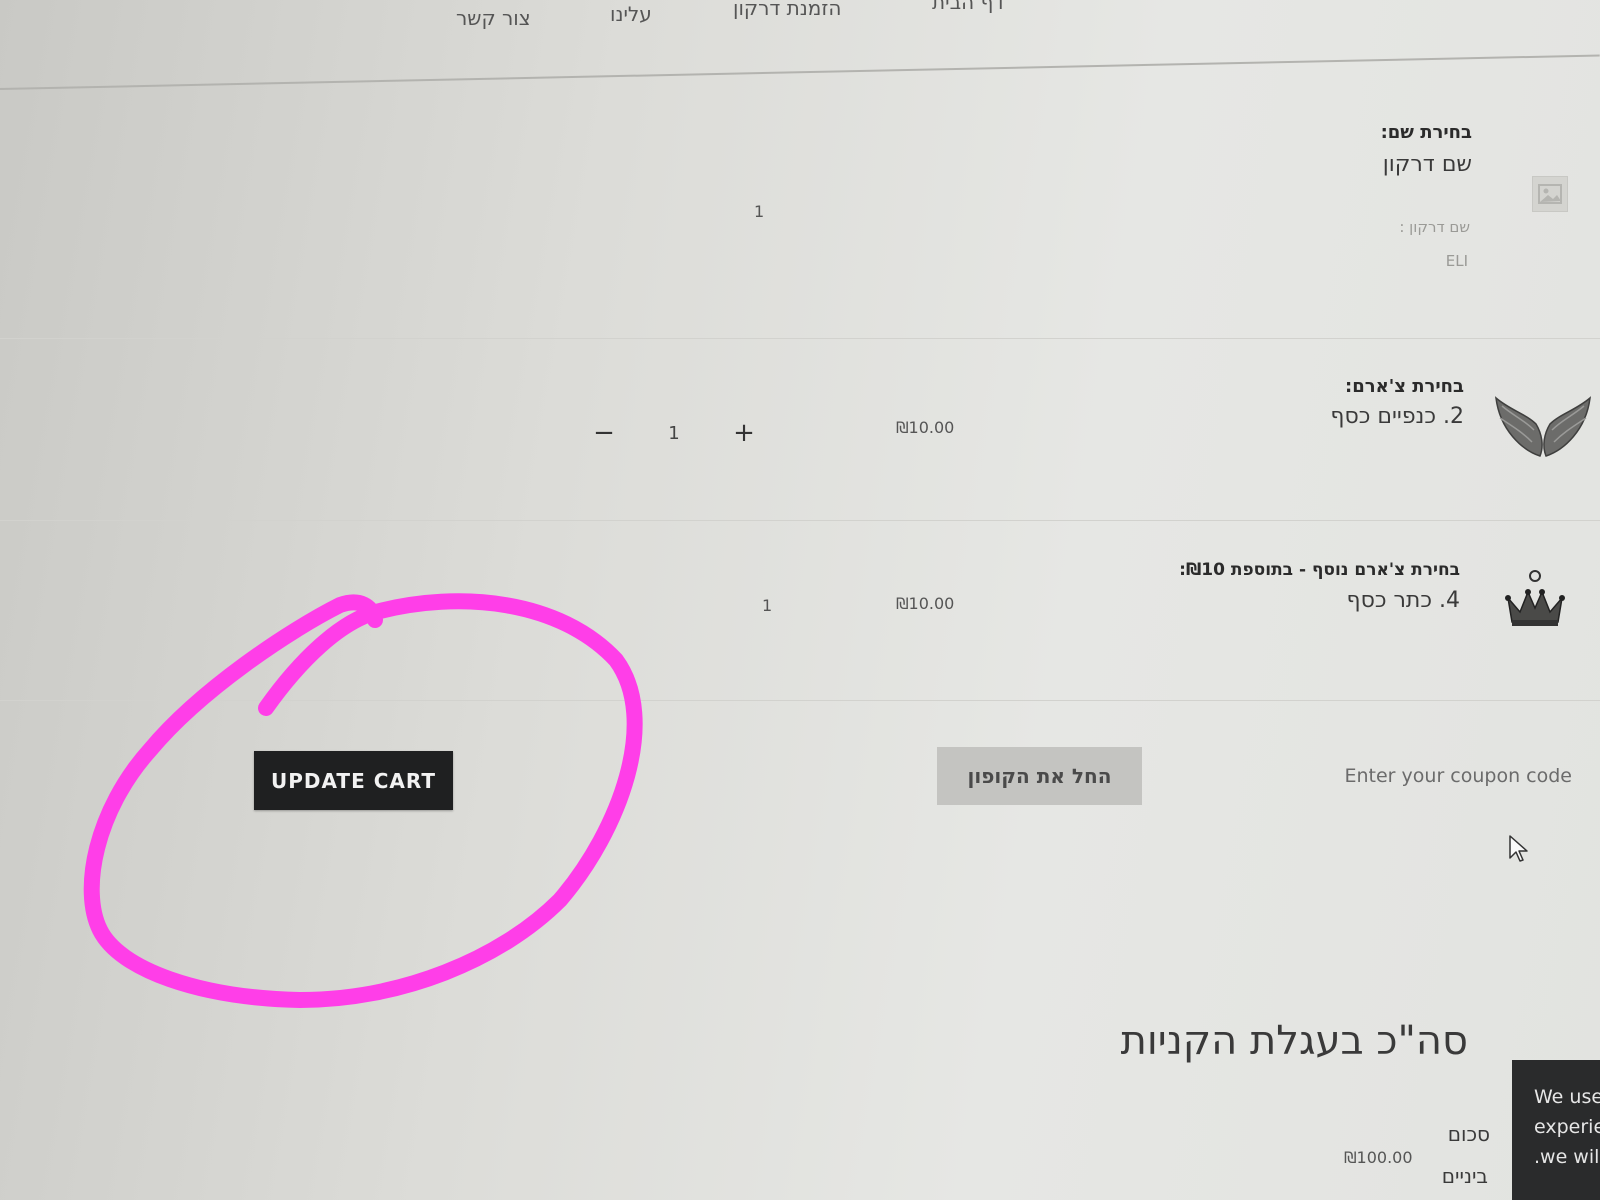 The image size is (1600, 1200). What do you see at coordinates (604, 433) in the screenshot?
I see `decrement-button: −` at bounding box center [604, 433].